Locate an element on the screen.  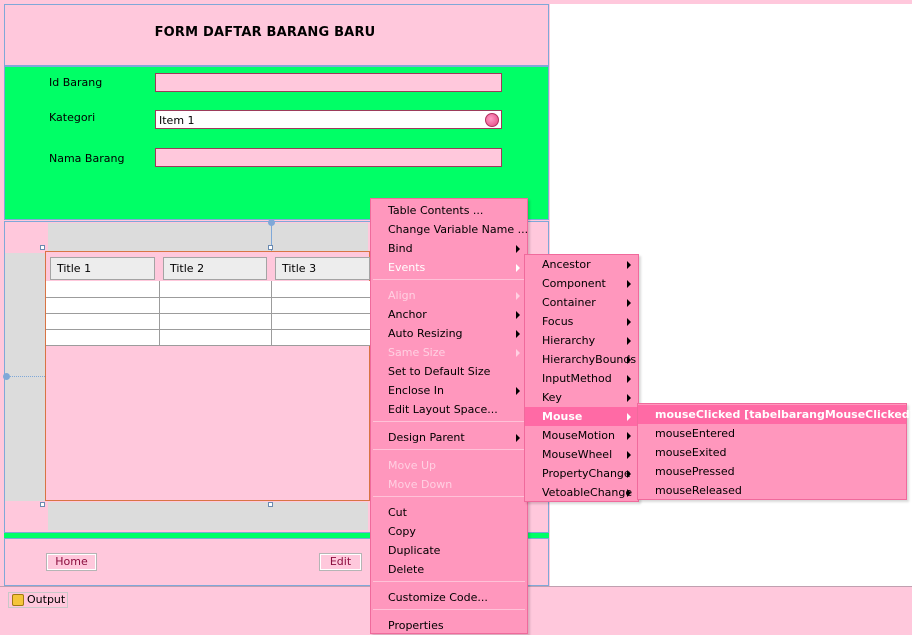
menu-item-events: Events is located at coordinates (449, 267).